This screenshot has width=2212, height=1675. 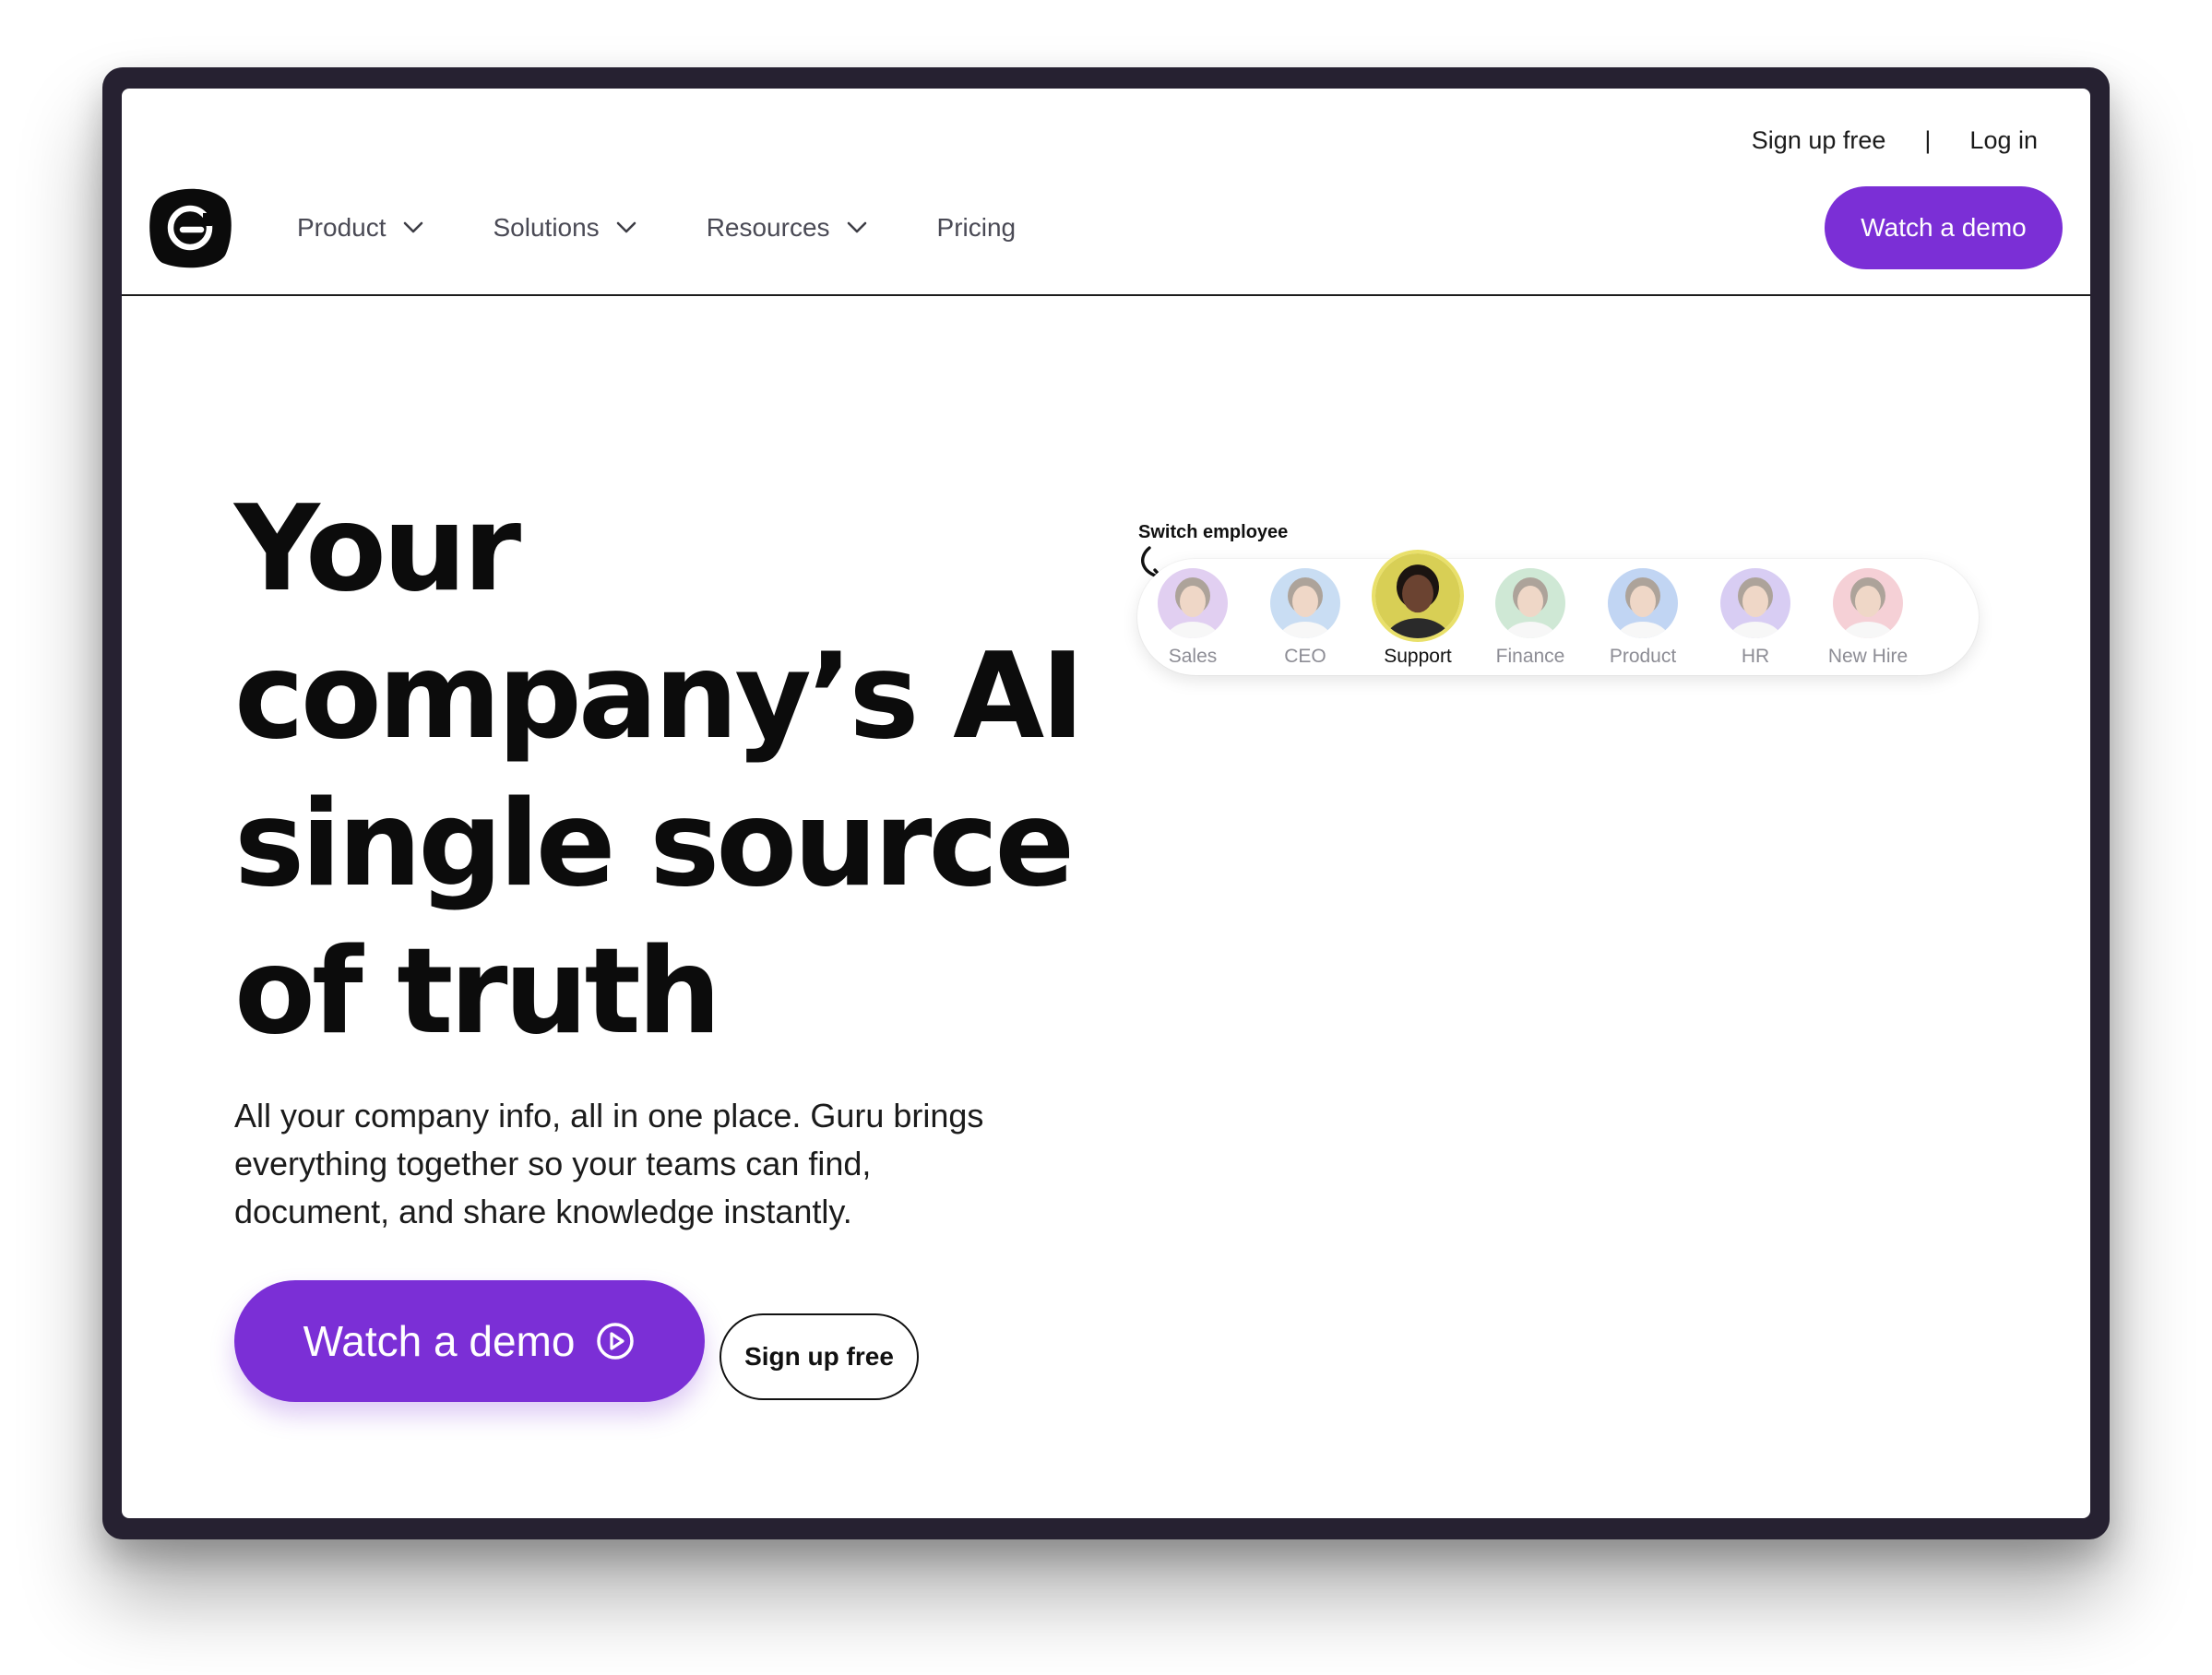 What do you see at coordinates (439, 1341) in the screenshot?
I see `watch-demo-hero-label: Watch a demo` at bounding box center [439, 1341].